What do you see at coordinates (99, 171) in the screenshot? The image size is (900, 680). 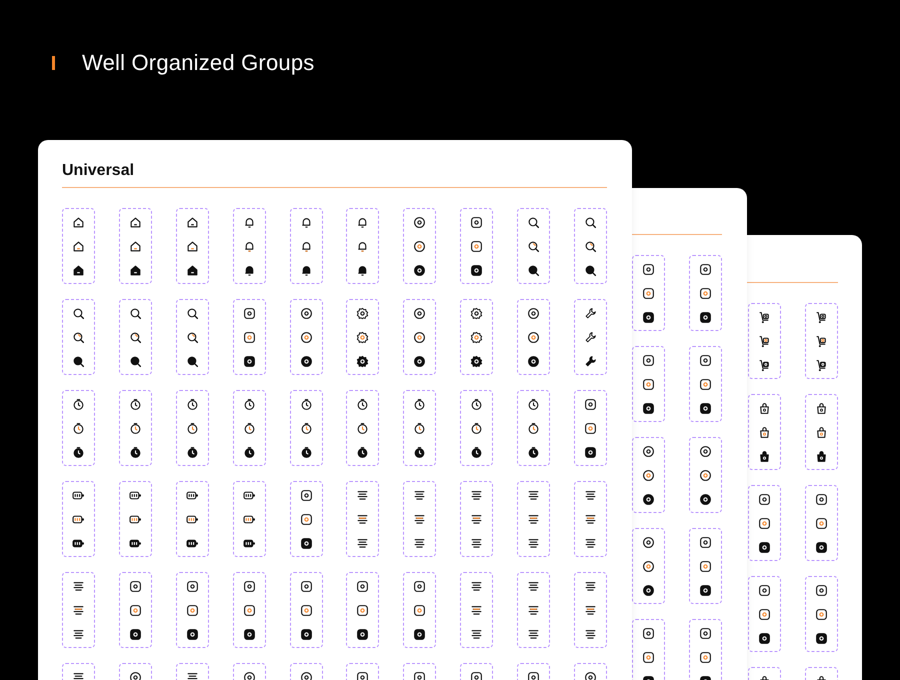 I see `sheet-title: Universal` at bounding box center [99, 171].